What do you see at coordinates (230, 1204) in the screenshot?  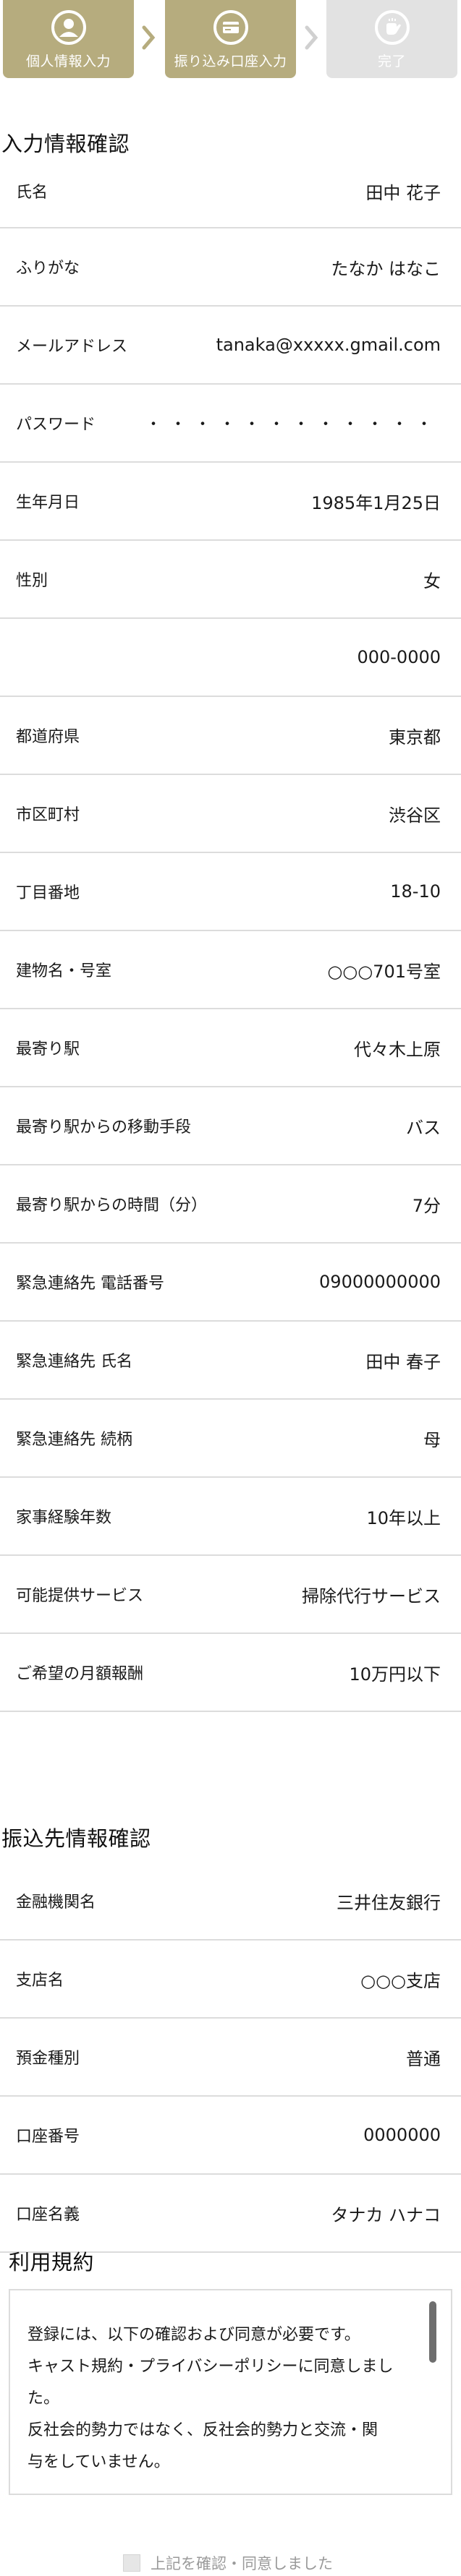 I see `row-travel-time: 最寄り駅からの時間（分） 7分` at bounding box center [230, 1204].